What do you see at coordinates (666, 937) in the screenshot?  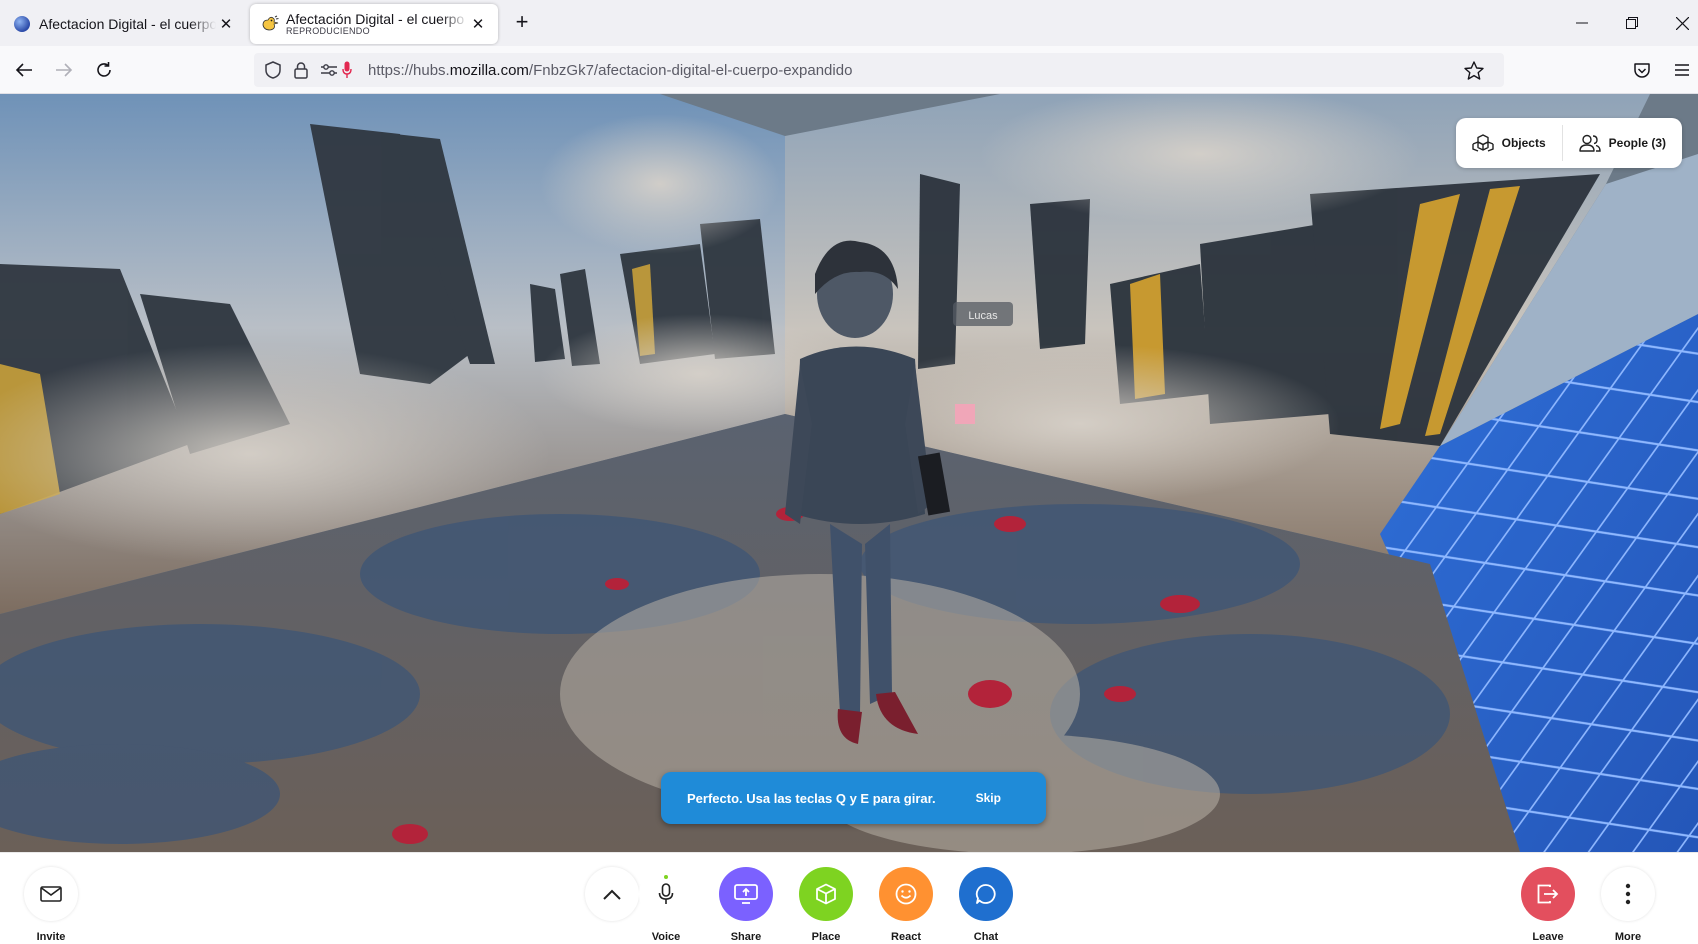 I see `voice-label: Voice` at bounding box center [666, 937].